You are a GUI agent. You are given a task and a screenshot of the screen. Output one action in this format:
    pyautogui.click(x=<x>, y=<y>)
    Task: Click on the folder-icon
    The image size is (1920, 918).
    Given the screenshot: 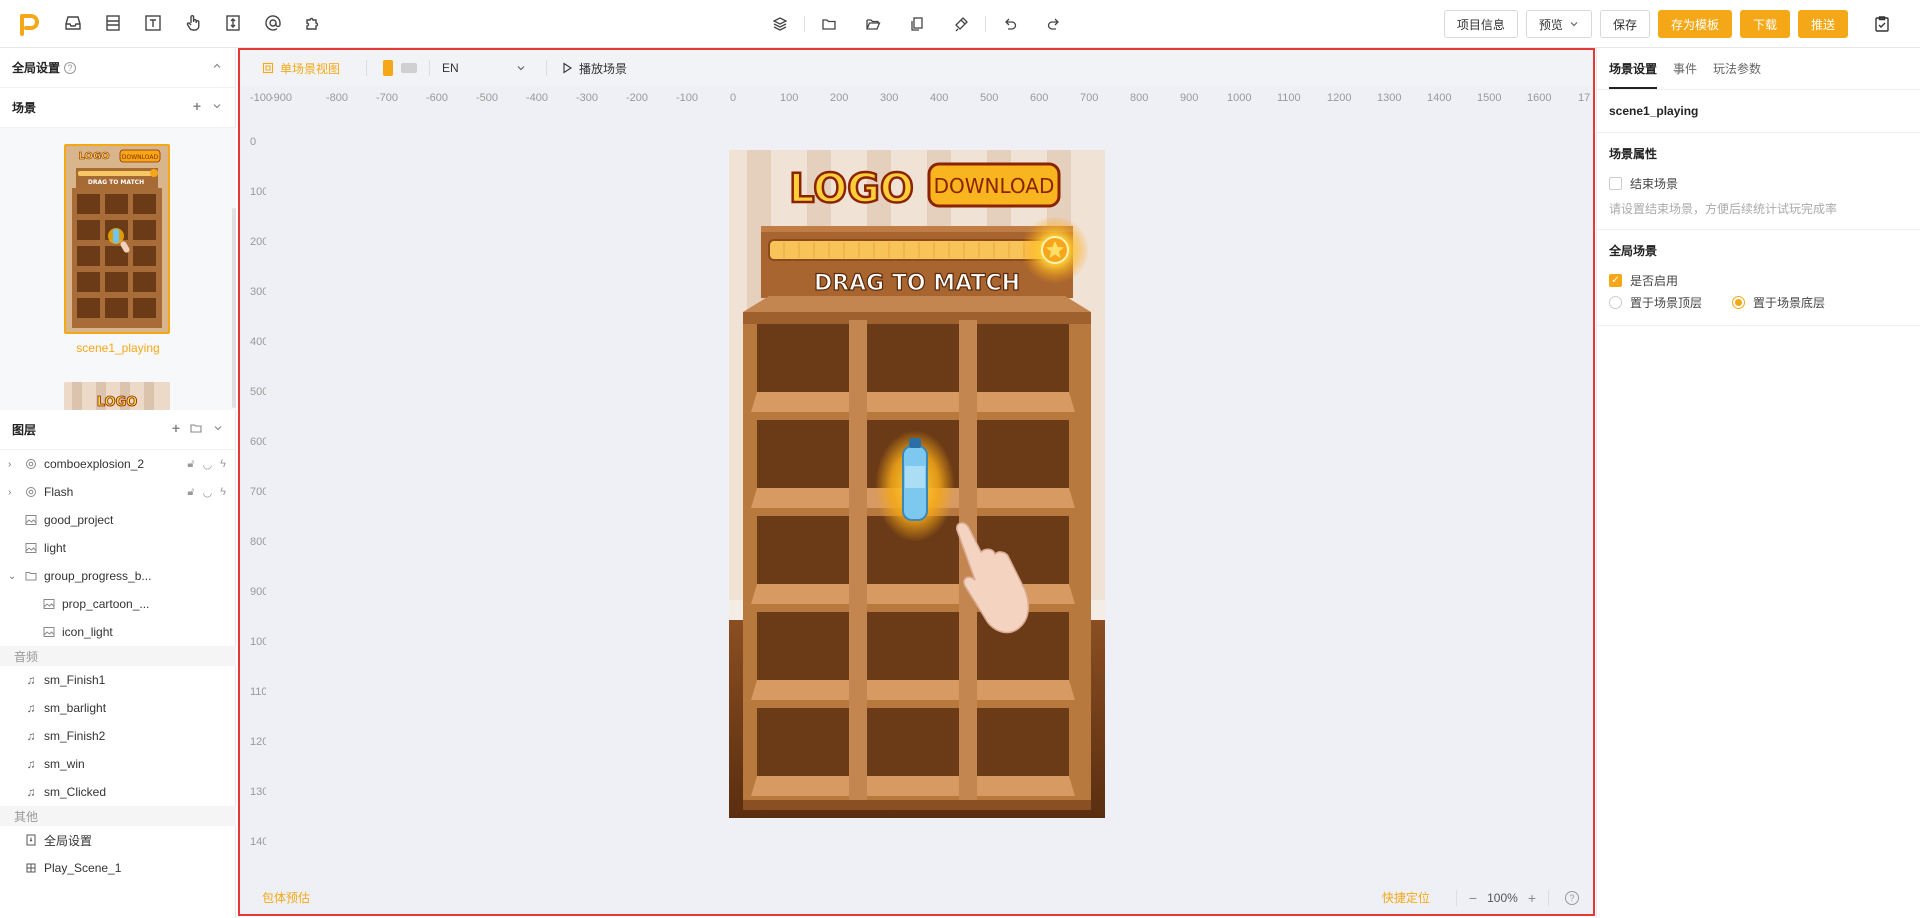 What is the action you would take?
    pyautogui.click(x=829, y=24)
    